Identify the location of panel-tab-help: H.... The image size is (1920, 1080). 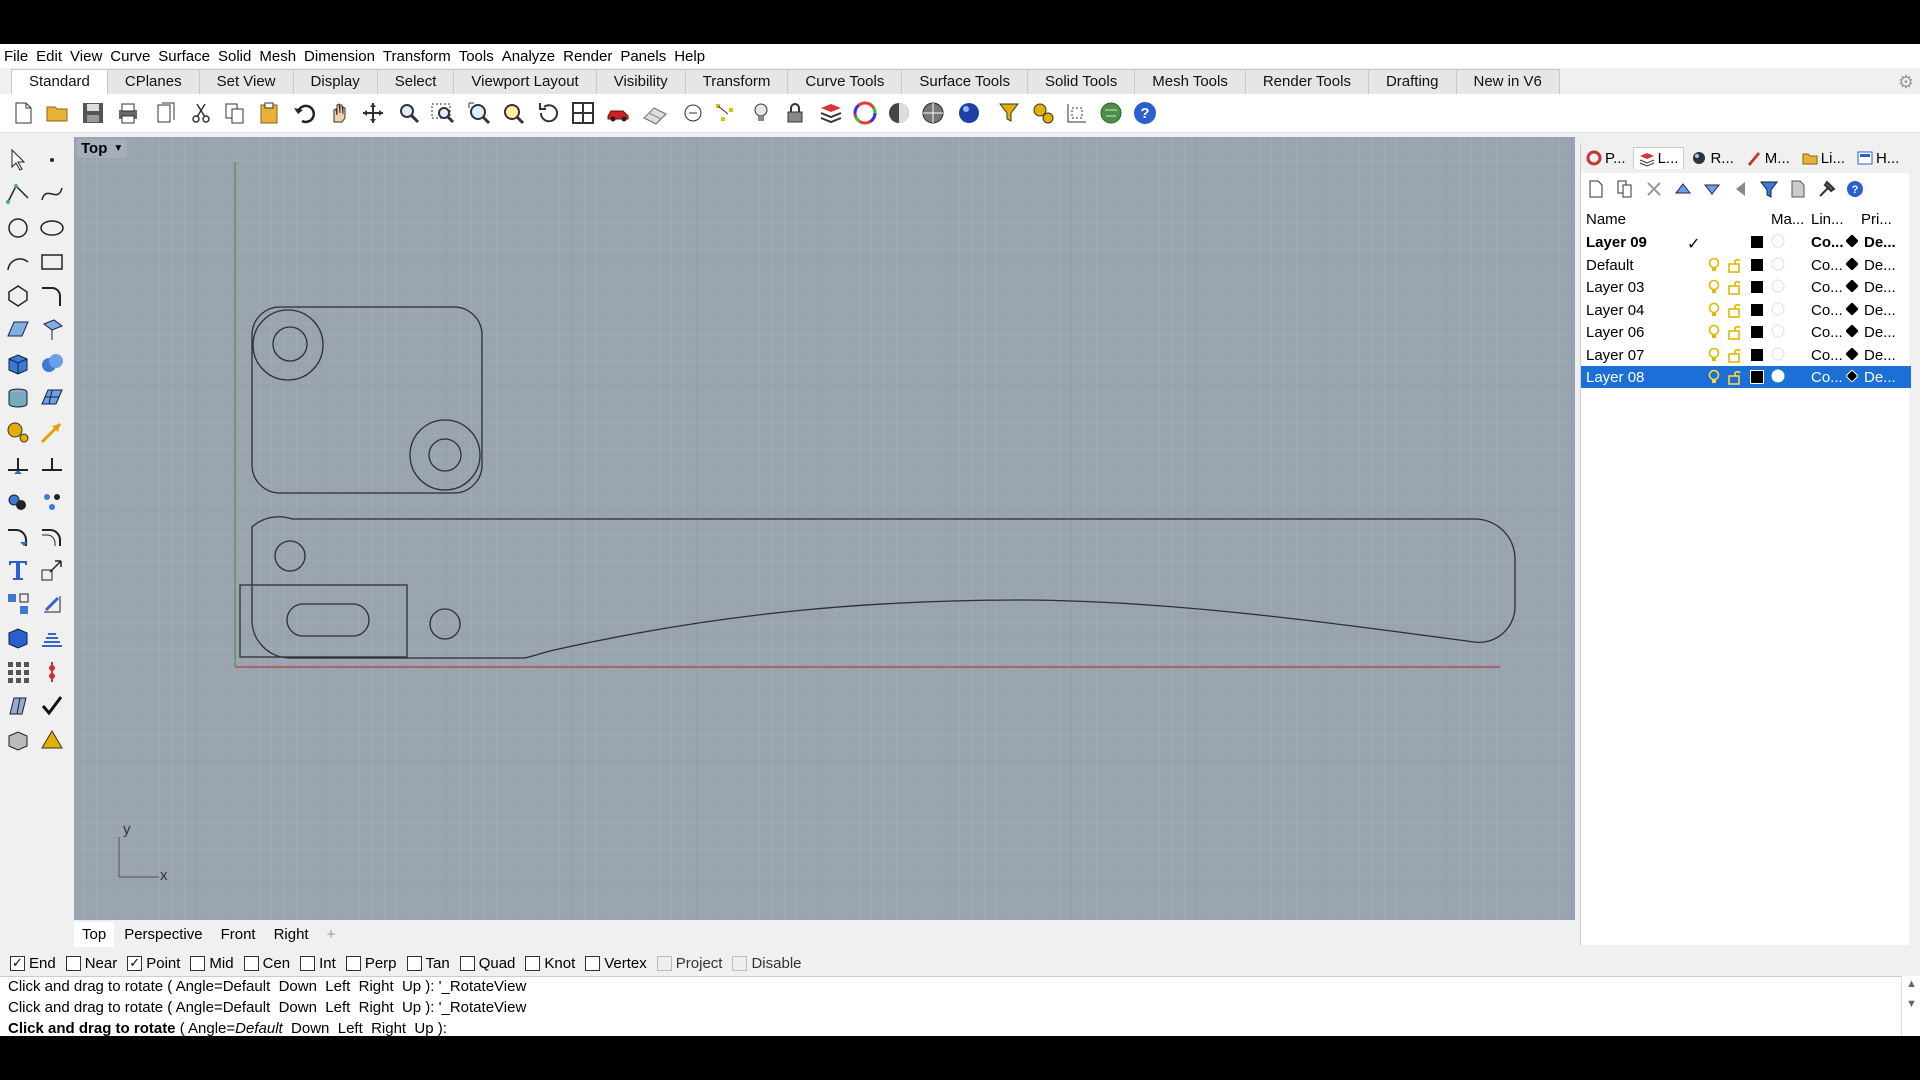
(1878, 158).